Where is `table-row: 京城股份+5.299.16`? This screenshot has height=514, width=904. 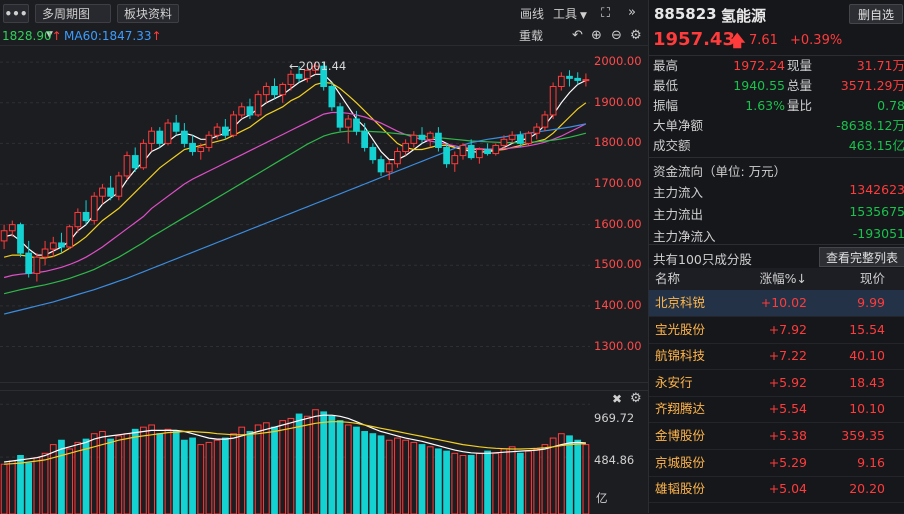
table-row: 京城股份+5.299.16 is located at coordinates (776, 463).